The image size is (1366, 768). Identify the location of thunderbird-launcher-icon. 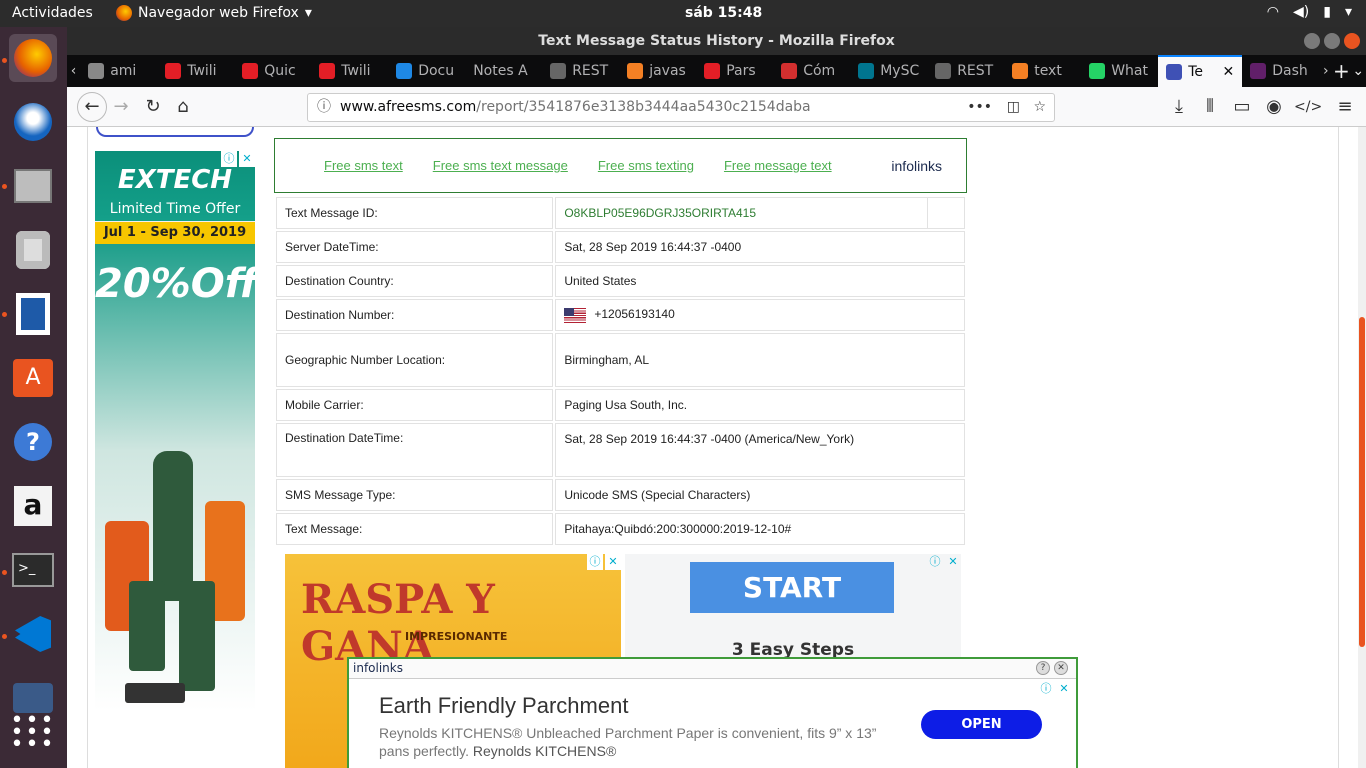
(33, 122).